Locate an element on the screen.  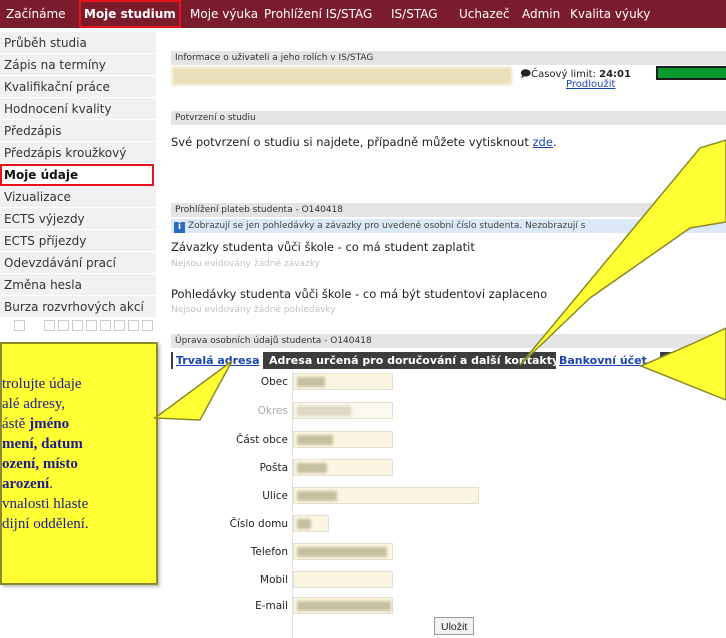
callout-arrow-right is located at coordinates (682, 364).